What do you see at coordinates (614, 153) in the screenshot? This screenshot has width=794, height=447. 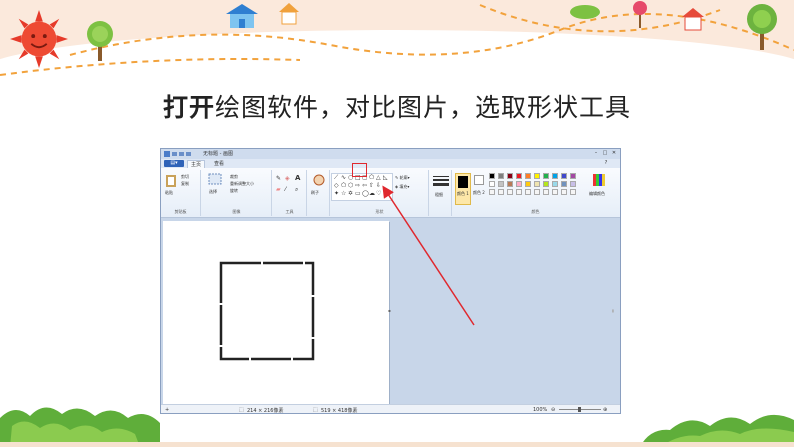 I see `close-button: ✕` at bounding box center [614, 153].